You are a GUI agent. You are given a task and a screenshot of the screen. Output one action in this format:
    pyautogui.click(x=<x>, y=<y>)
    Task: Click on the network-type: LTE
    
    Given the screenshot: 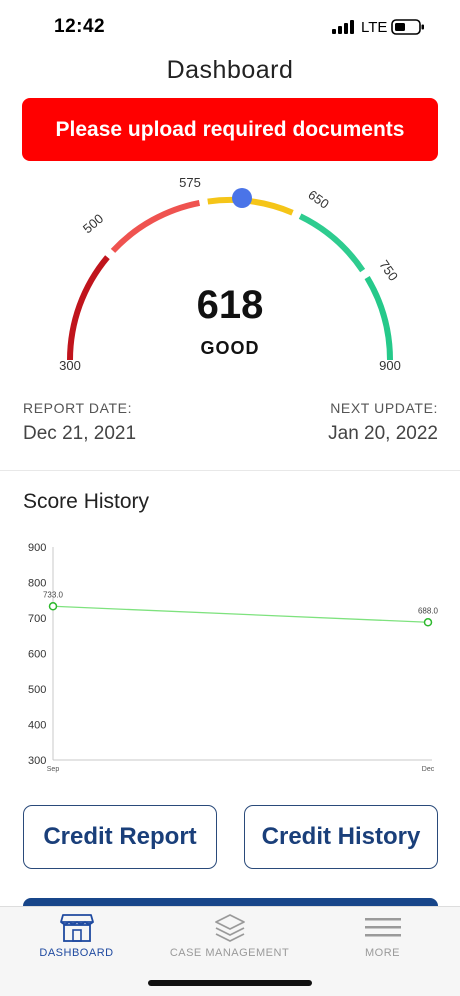 What is the action you would take?
    pyautogui.click(x=374, y=27)
    